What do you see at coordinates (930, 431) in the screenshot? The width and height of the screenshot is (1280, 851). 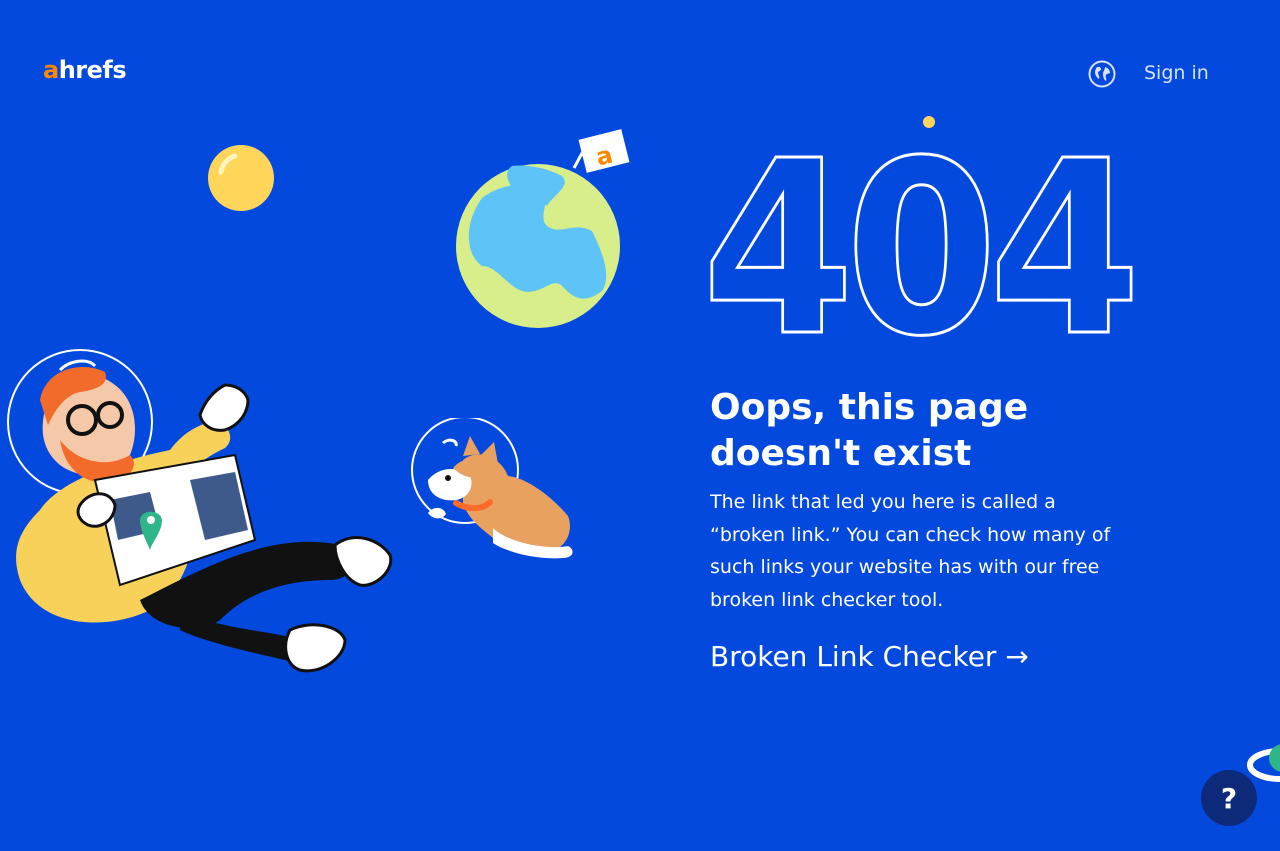 I see `page-title: Oops, this page doesn't exist` at bounding box center [930, 431].